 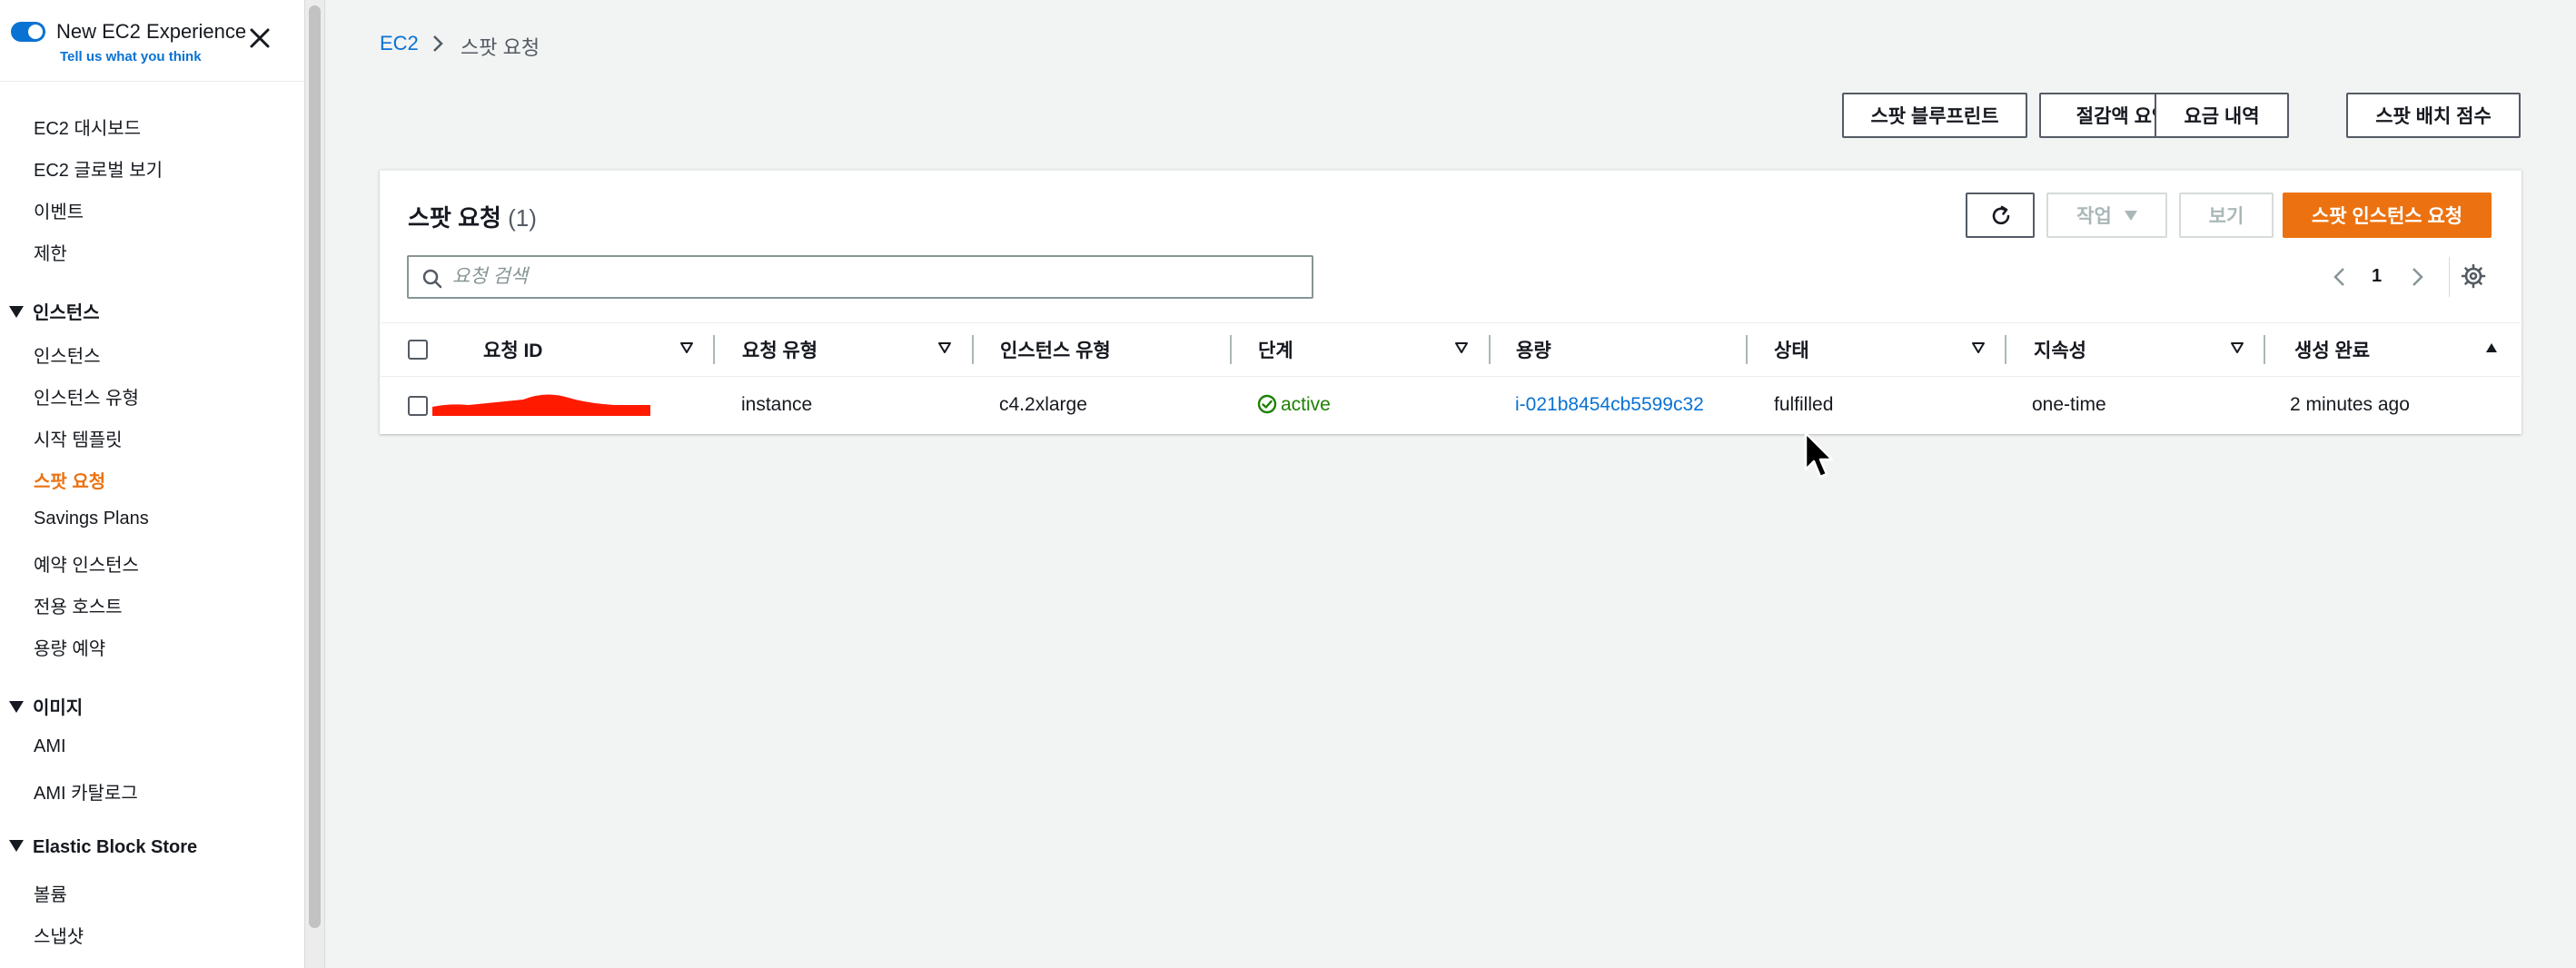 I want to click on panel-title: 스팟 요청 (1), so click(x=473, y=216).